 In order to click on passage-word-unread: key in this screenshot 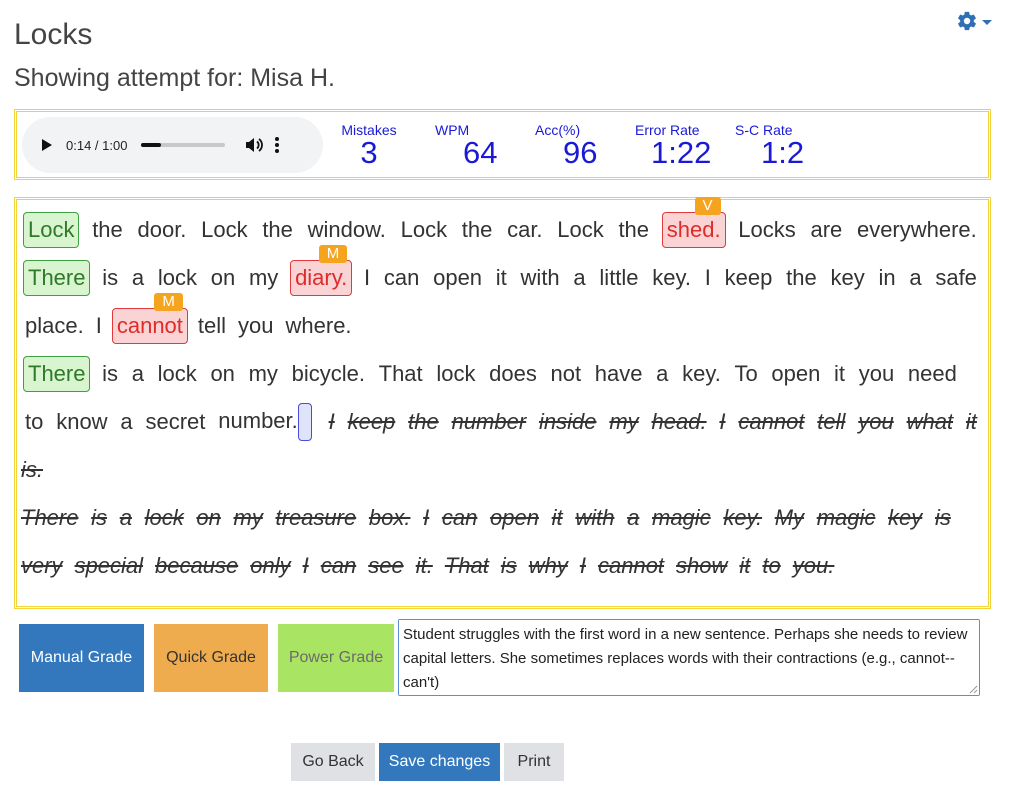, I will do `click(905, 518)`.